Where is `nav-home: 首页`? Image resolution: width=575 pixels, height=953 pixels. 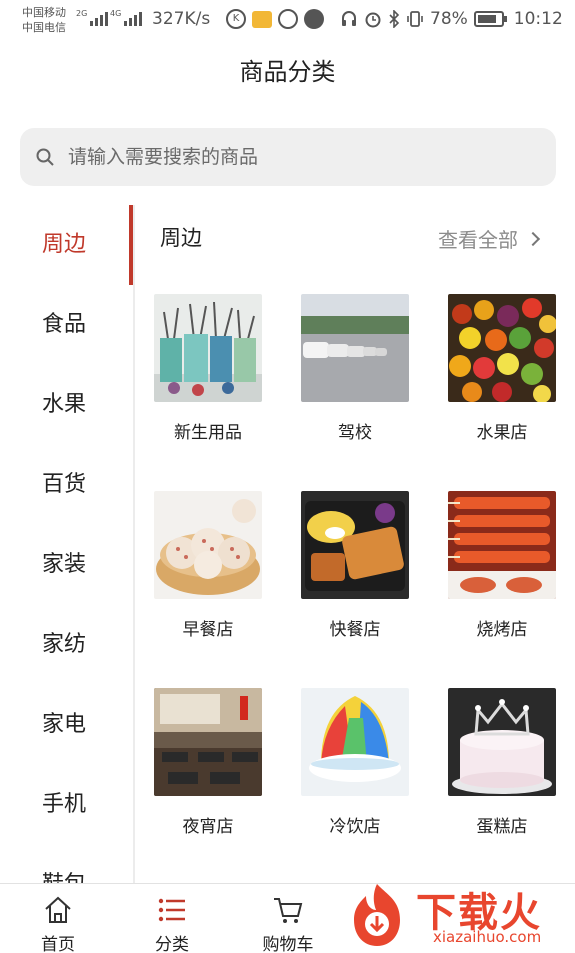 nav-home: 首页 is located at coordinates (57, 918).